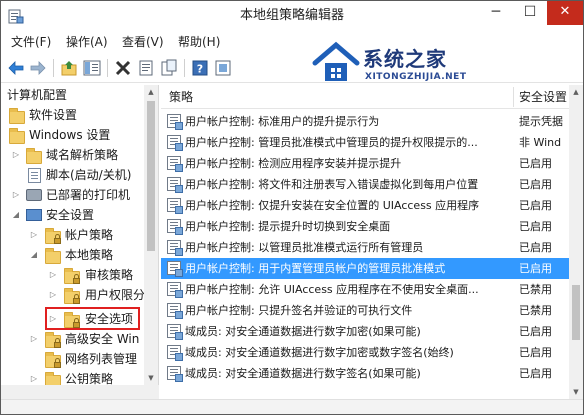  I want to click on tree-item-advanced-firewall: 高级安全 Win, so click(102, 339).